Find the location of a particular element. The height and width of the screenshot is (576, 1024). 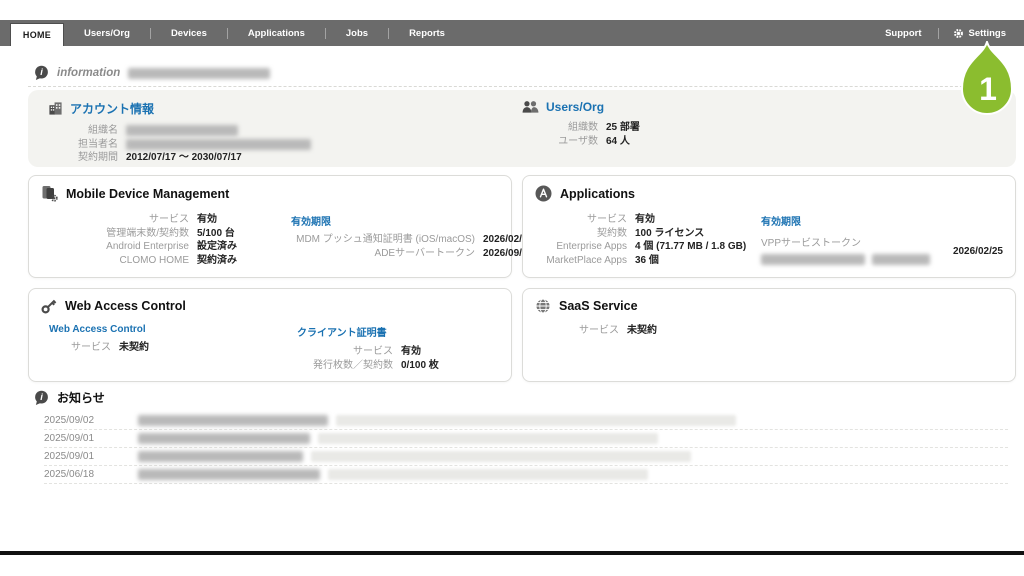

mdm-card-title: Mobile Device Management is located at coordinates (148, 193).